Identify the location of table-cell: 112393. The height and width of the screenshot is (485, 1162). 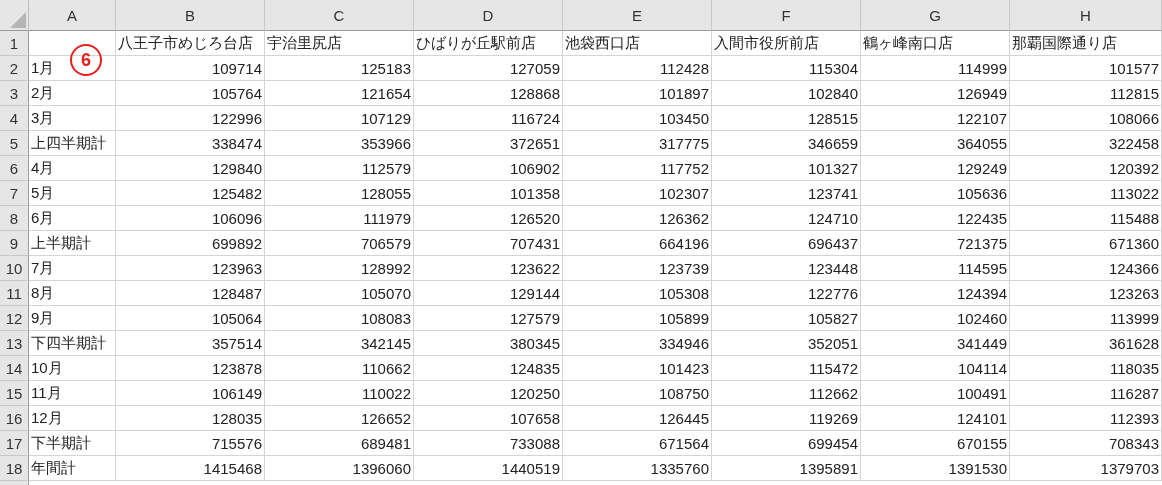
(1134, 418).